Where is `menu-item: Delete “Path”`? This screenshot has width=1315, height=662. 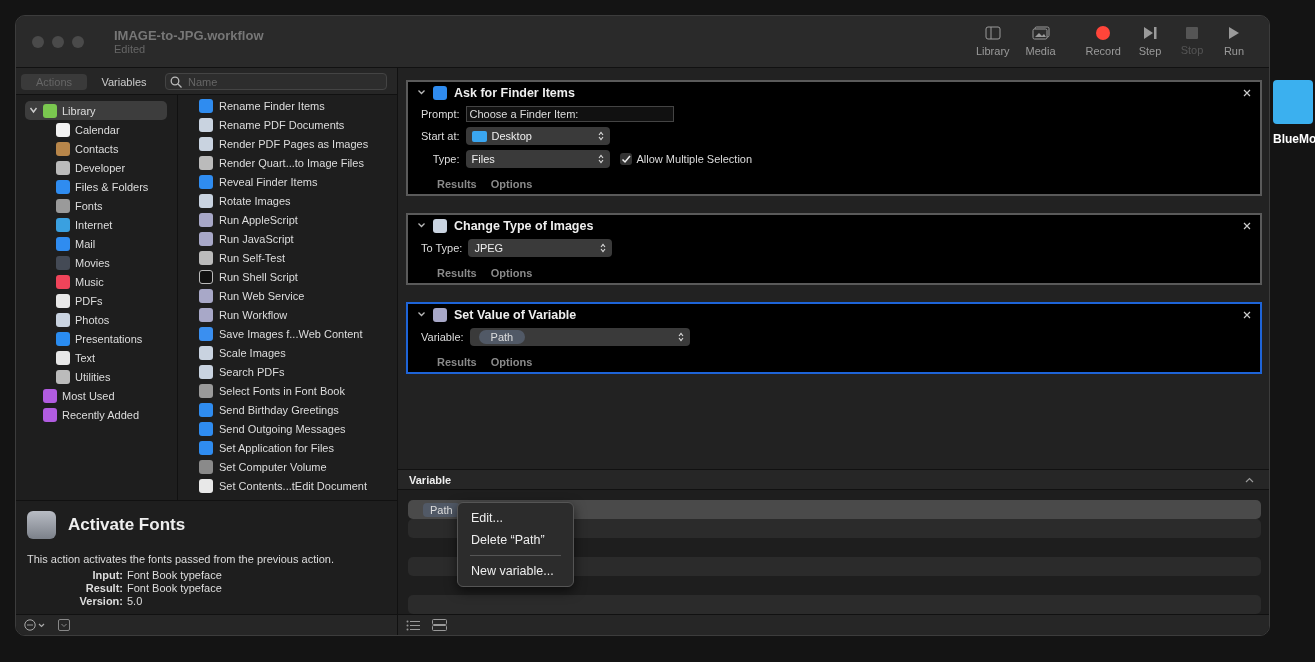
menu-item: Delete “Path” is located at coordinates (515, 540).